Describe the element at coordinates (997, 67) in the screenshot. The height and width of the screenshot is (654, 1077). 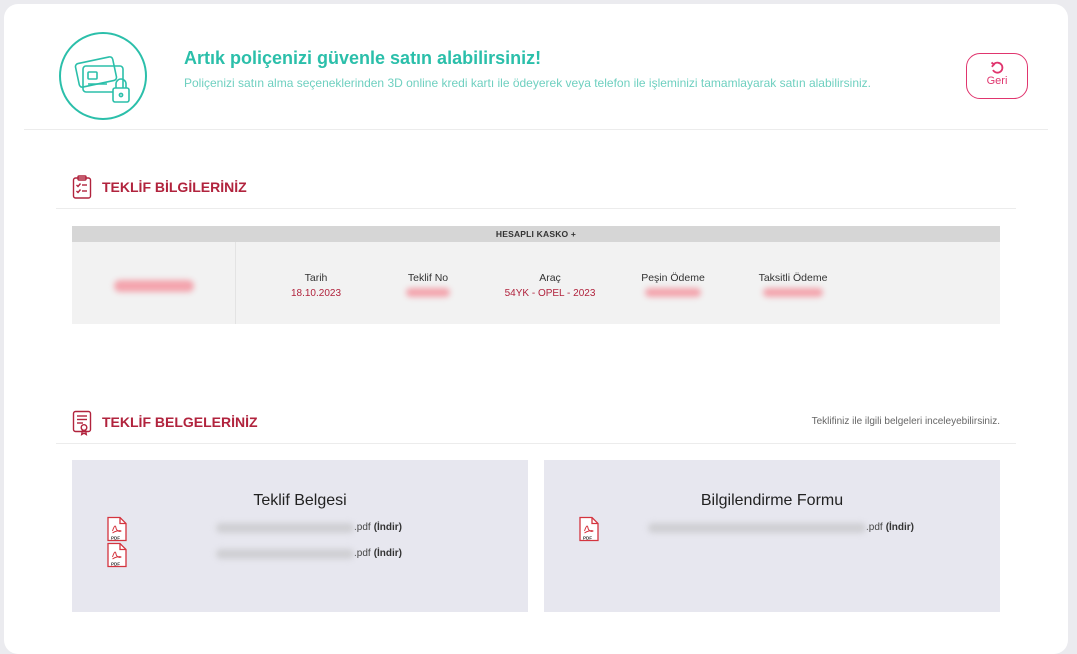
I see `undo-icon` at that location.